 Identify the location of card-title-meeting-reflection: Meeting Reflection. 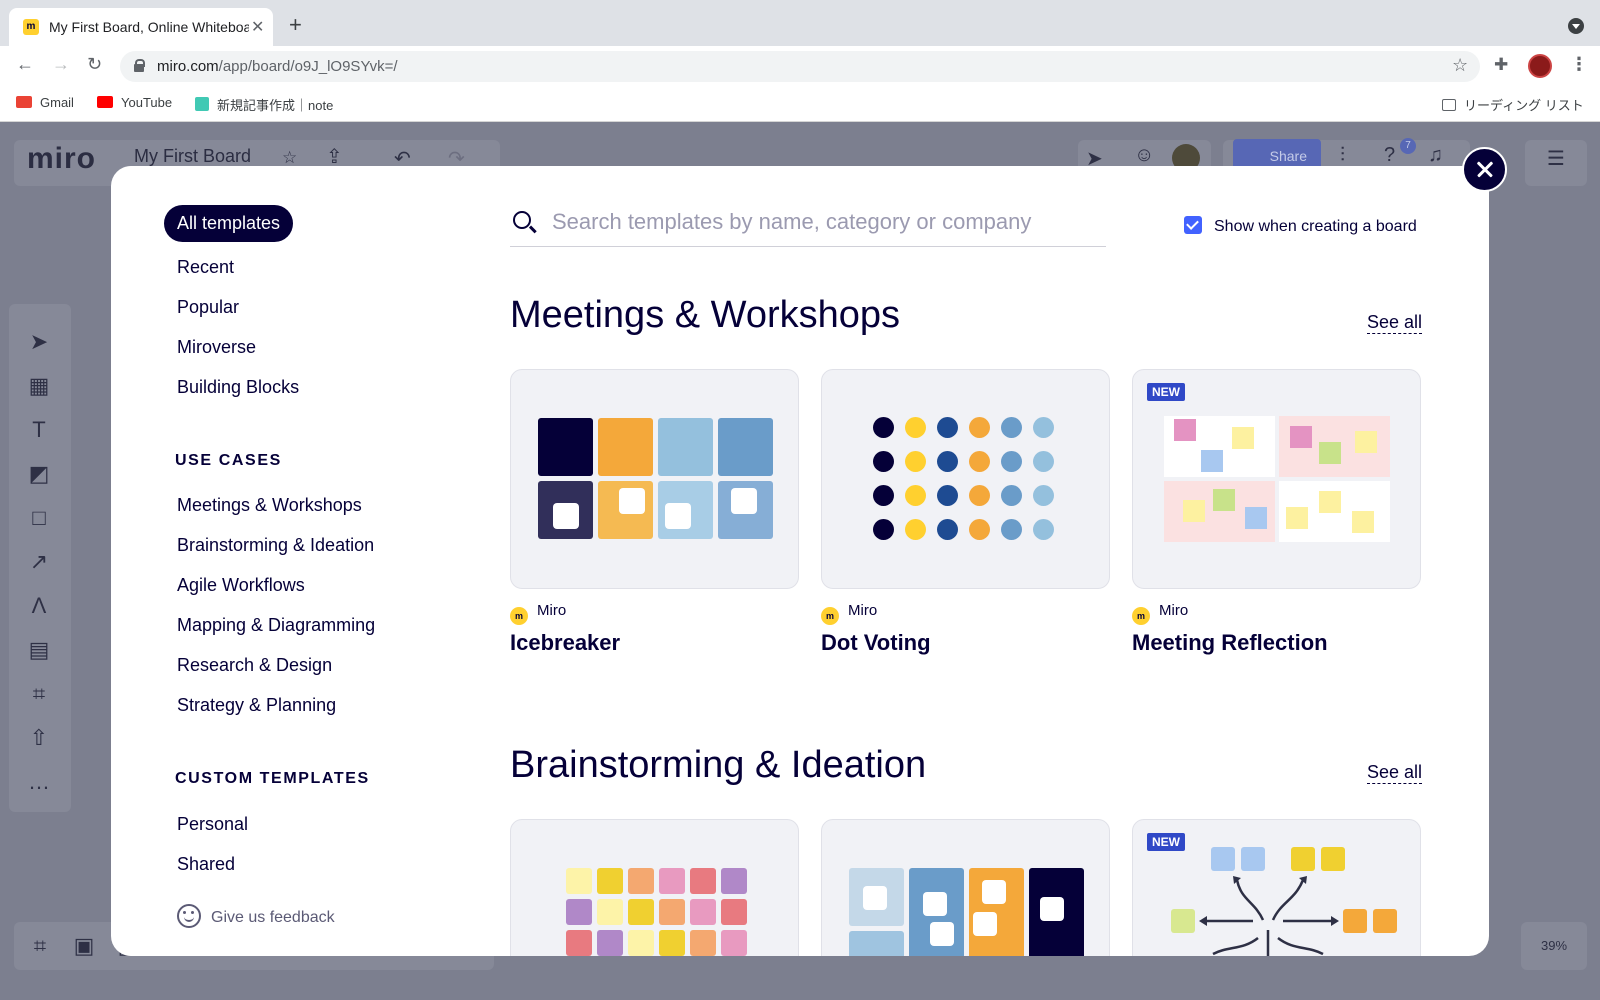
(1230, 643).